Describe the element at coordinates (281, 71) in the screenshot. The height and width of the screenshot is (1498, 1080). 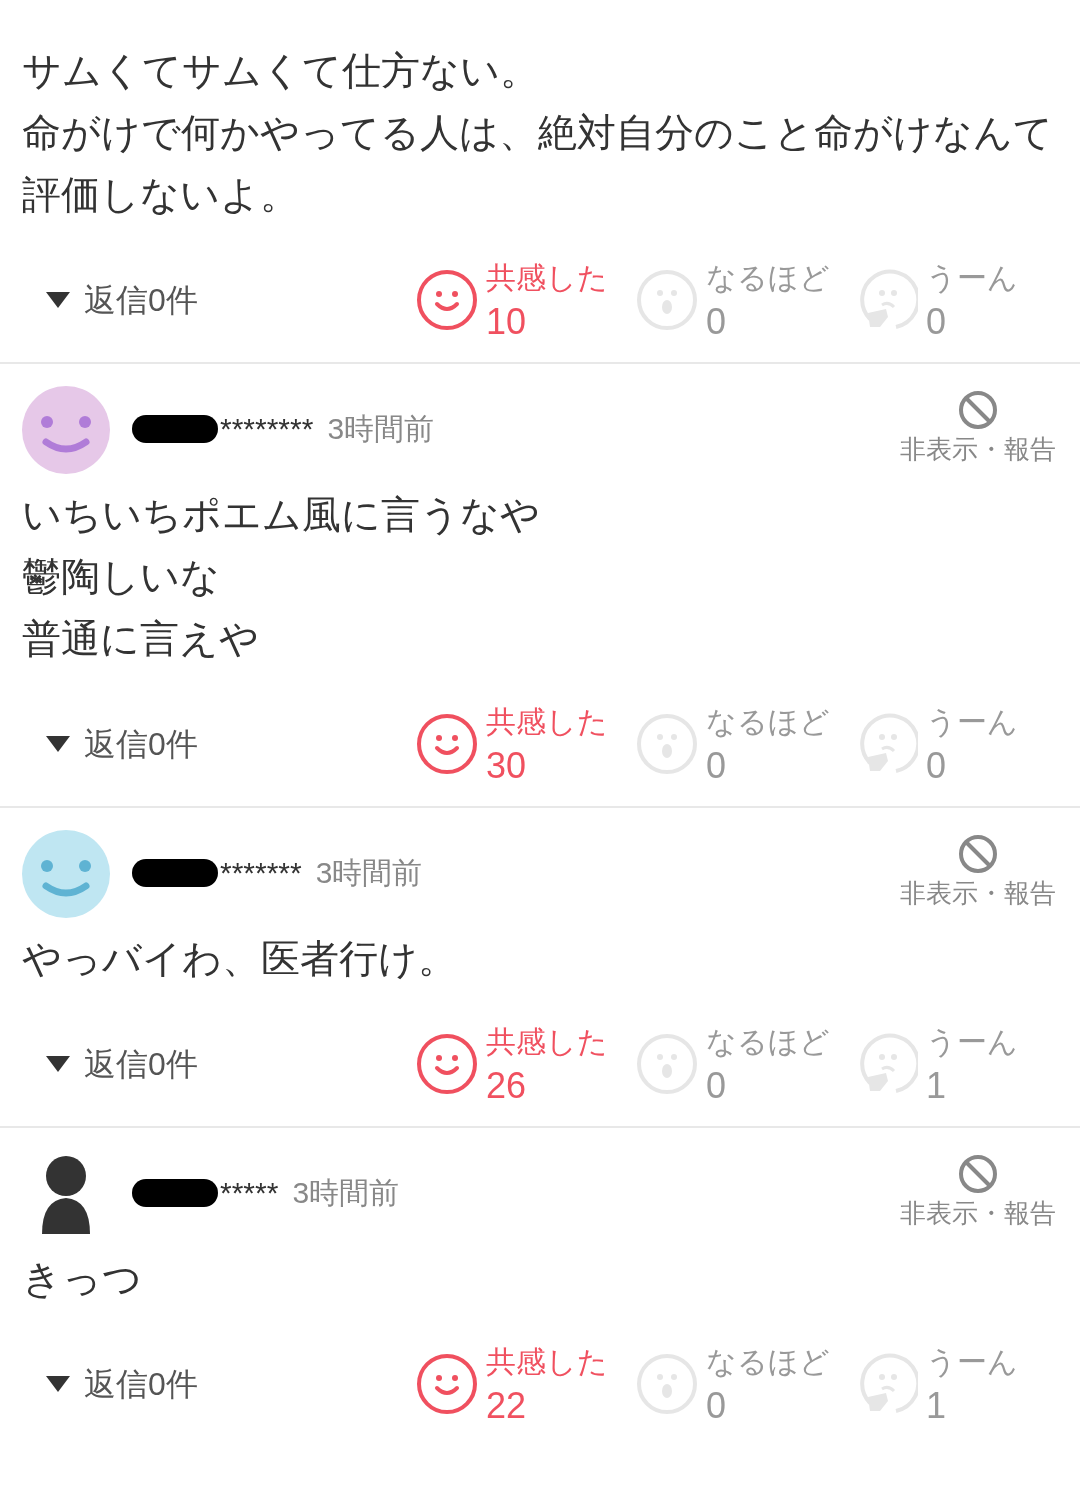
I see `comment-text: サムくてサムくて仕方ない。` at that location.